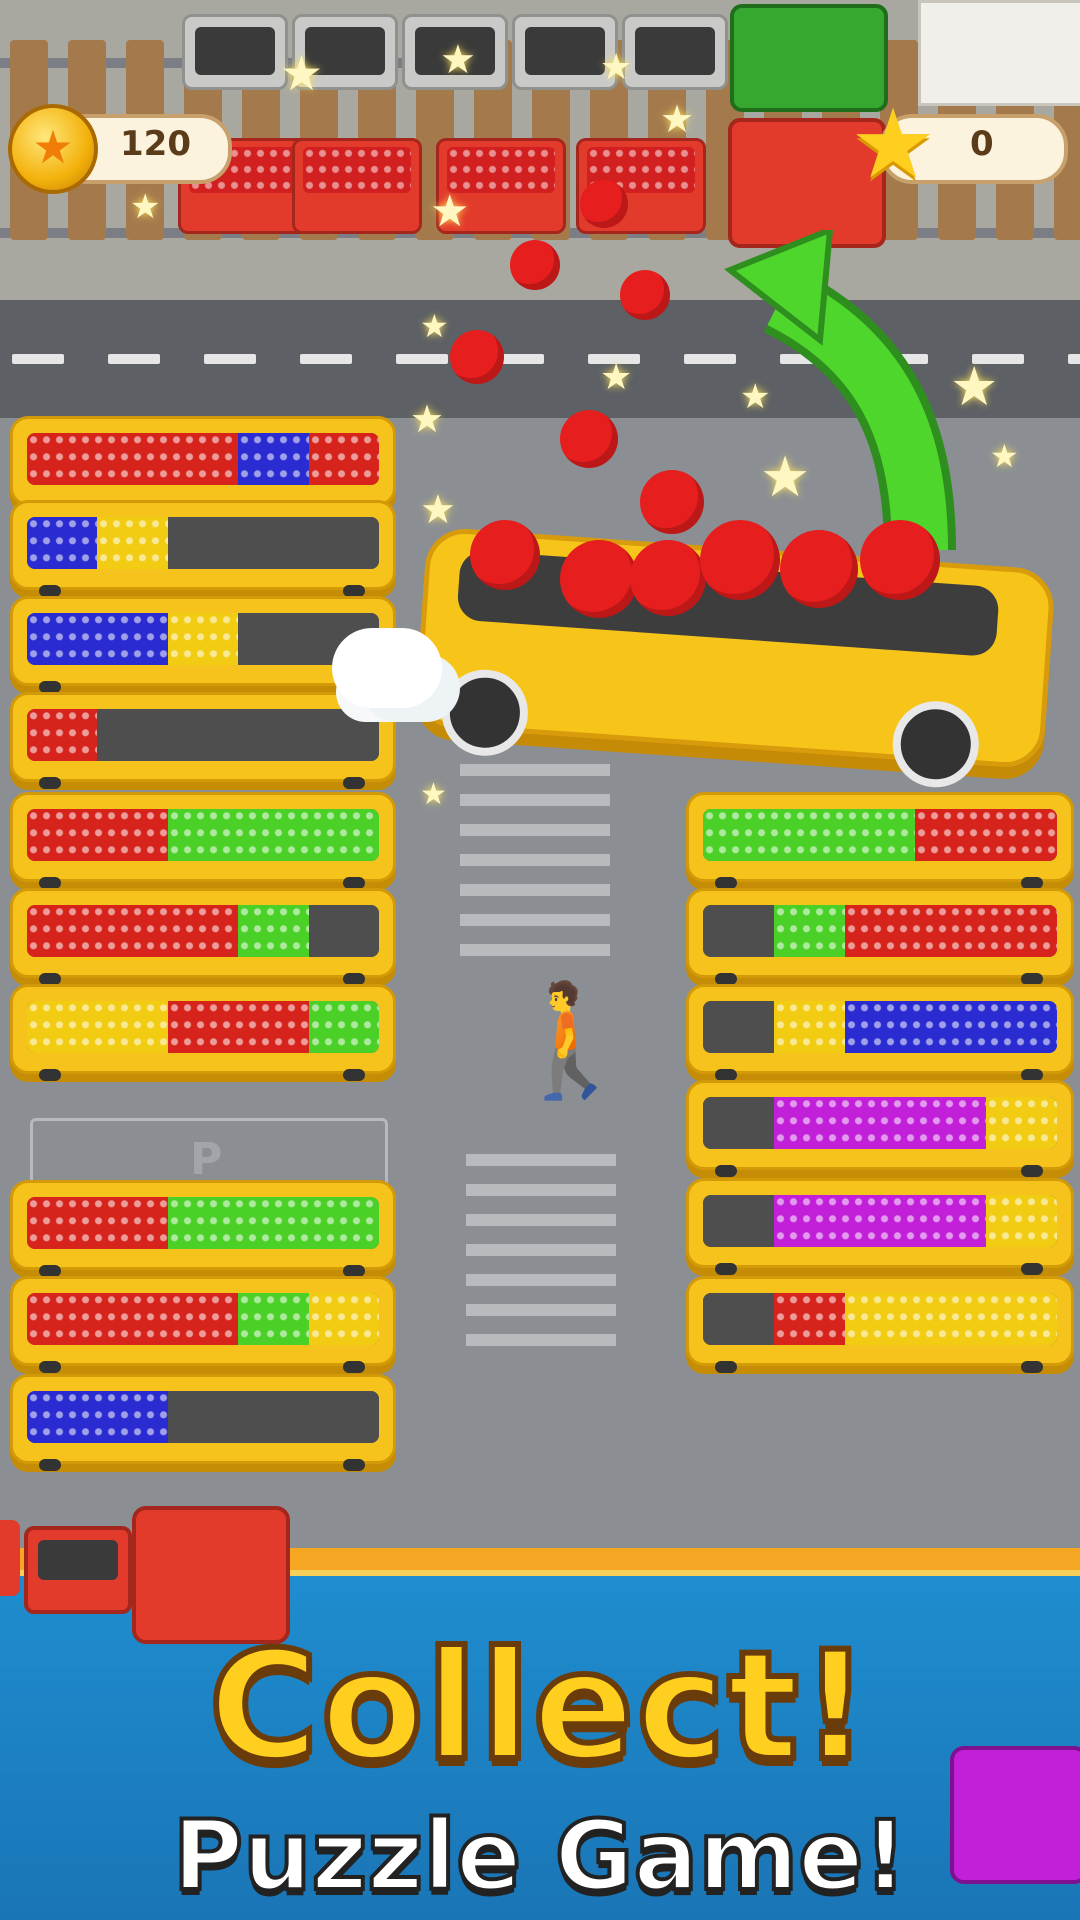 Image resolution: width=1080 pixels, height=1920 pixels. I want to click on subline: Puzzle Game!, so click(540, 1856).